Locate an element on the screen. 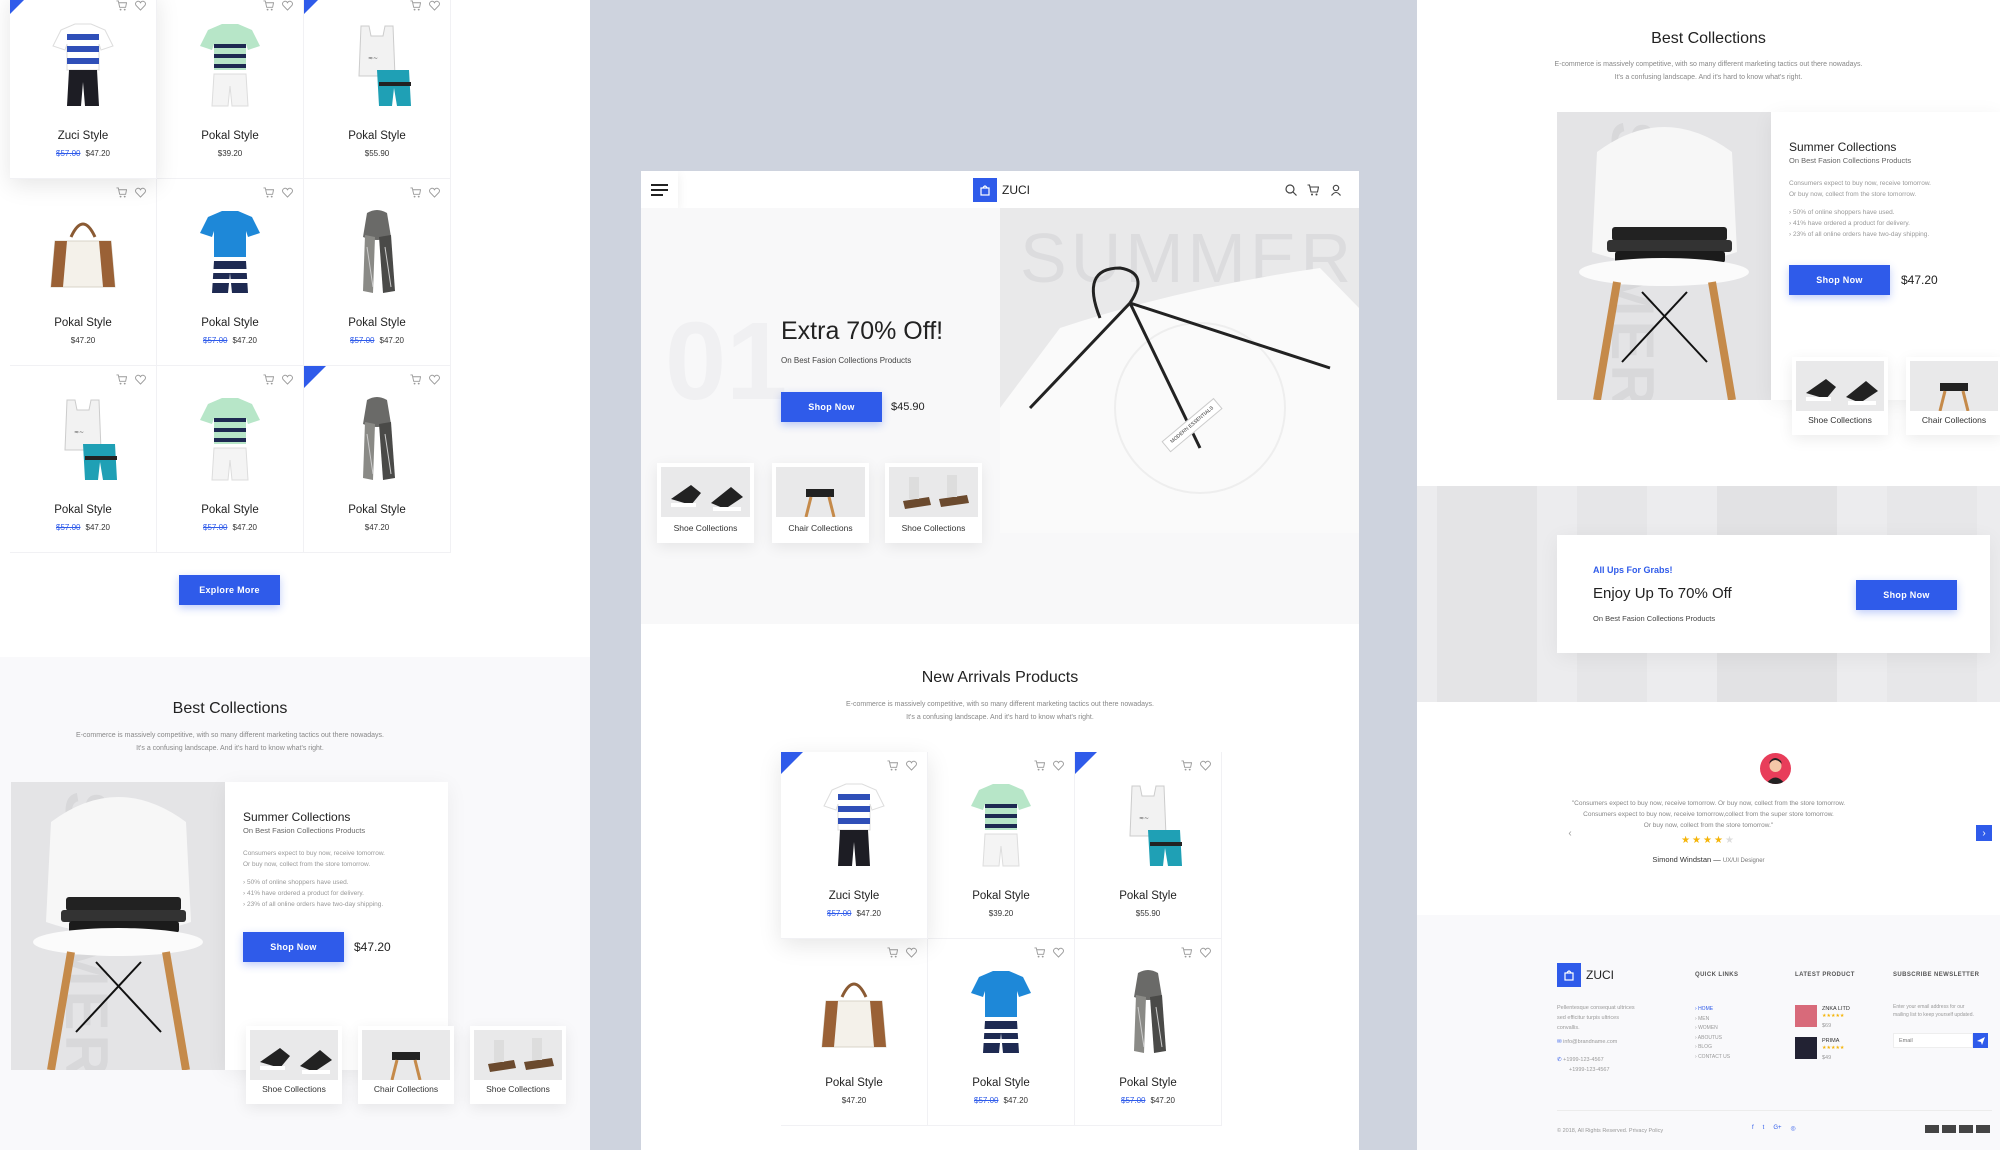 The height and width of the screenshot is (1150, 2000). email-row: ✉ info@brandname.com is located at coordinates (1587, 1042).